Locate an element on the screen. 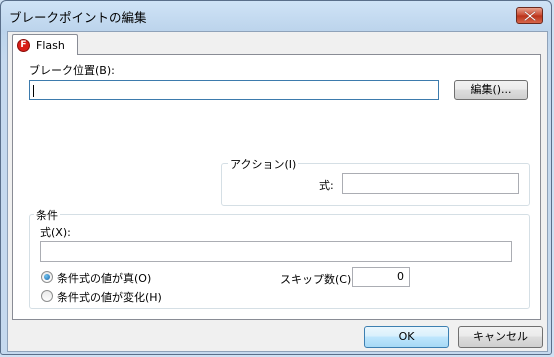 The image size is (554, 357). cancel-button-label: キャンセル is located at coordinates (500, 336).